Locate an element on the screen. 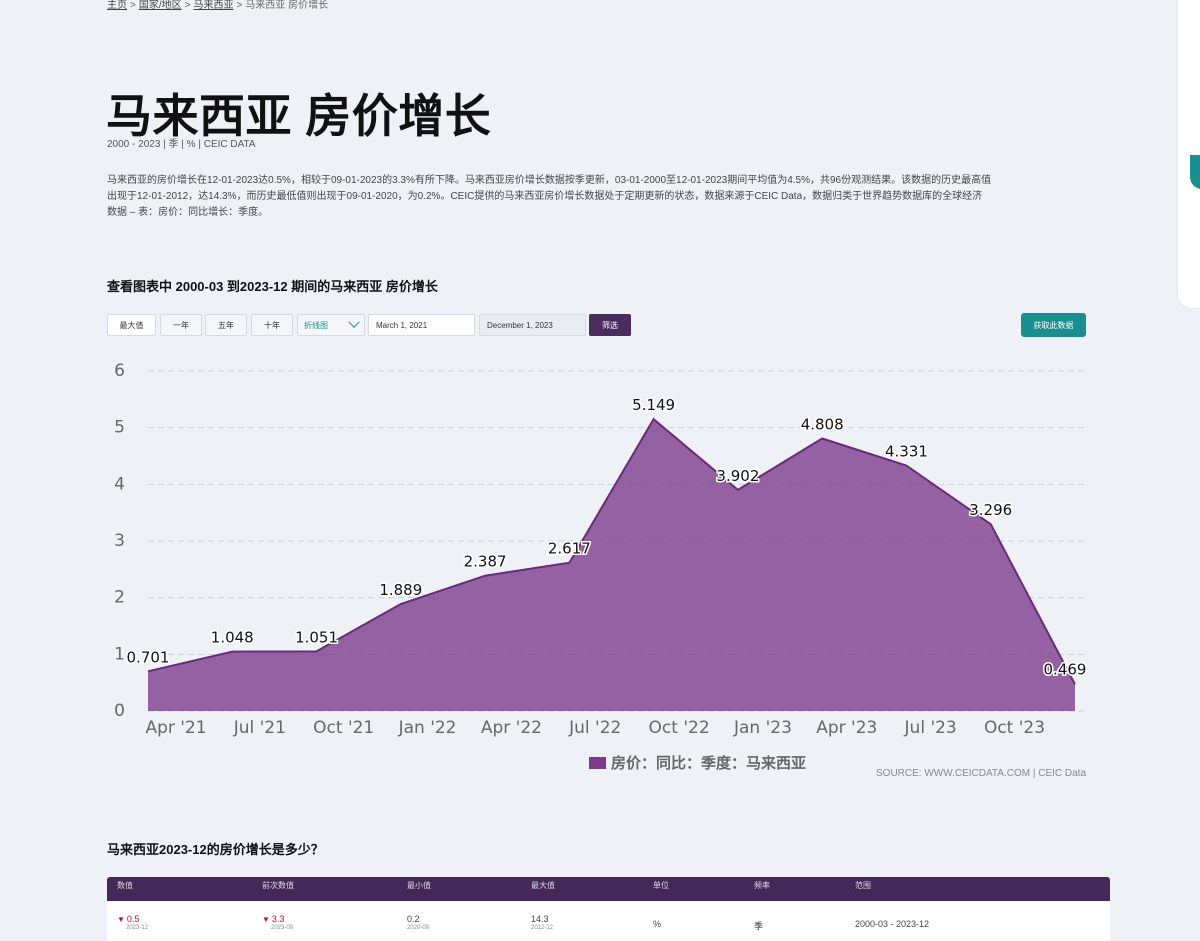 This screenshot has width=1200, height=941. x-tick-label: Apr '21 is located at coordinates (175, 728).